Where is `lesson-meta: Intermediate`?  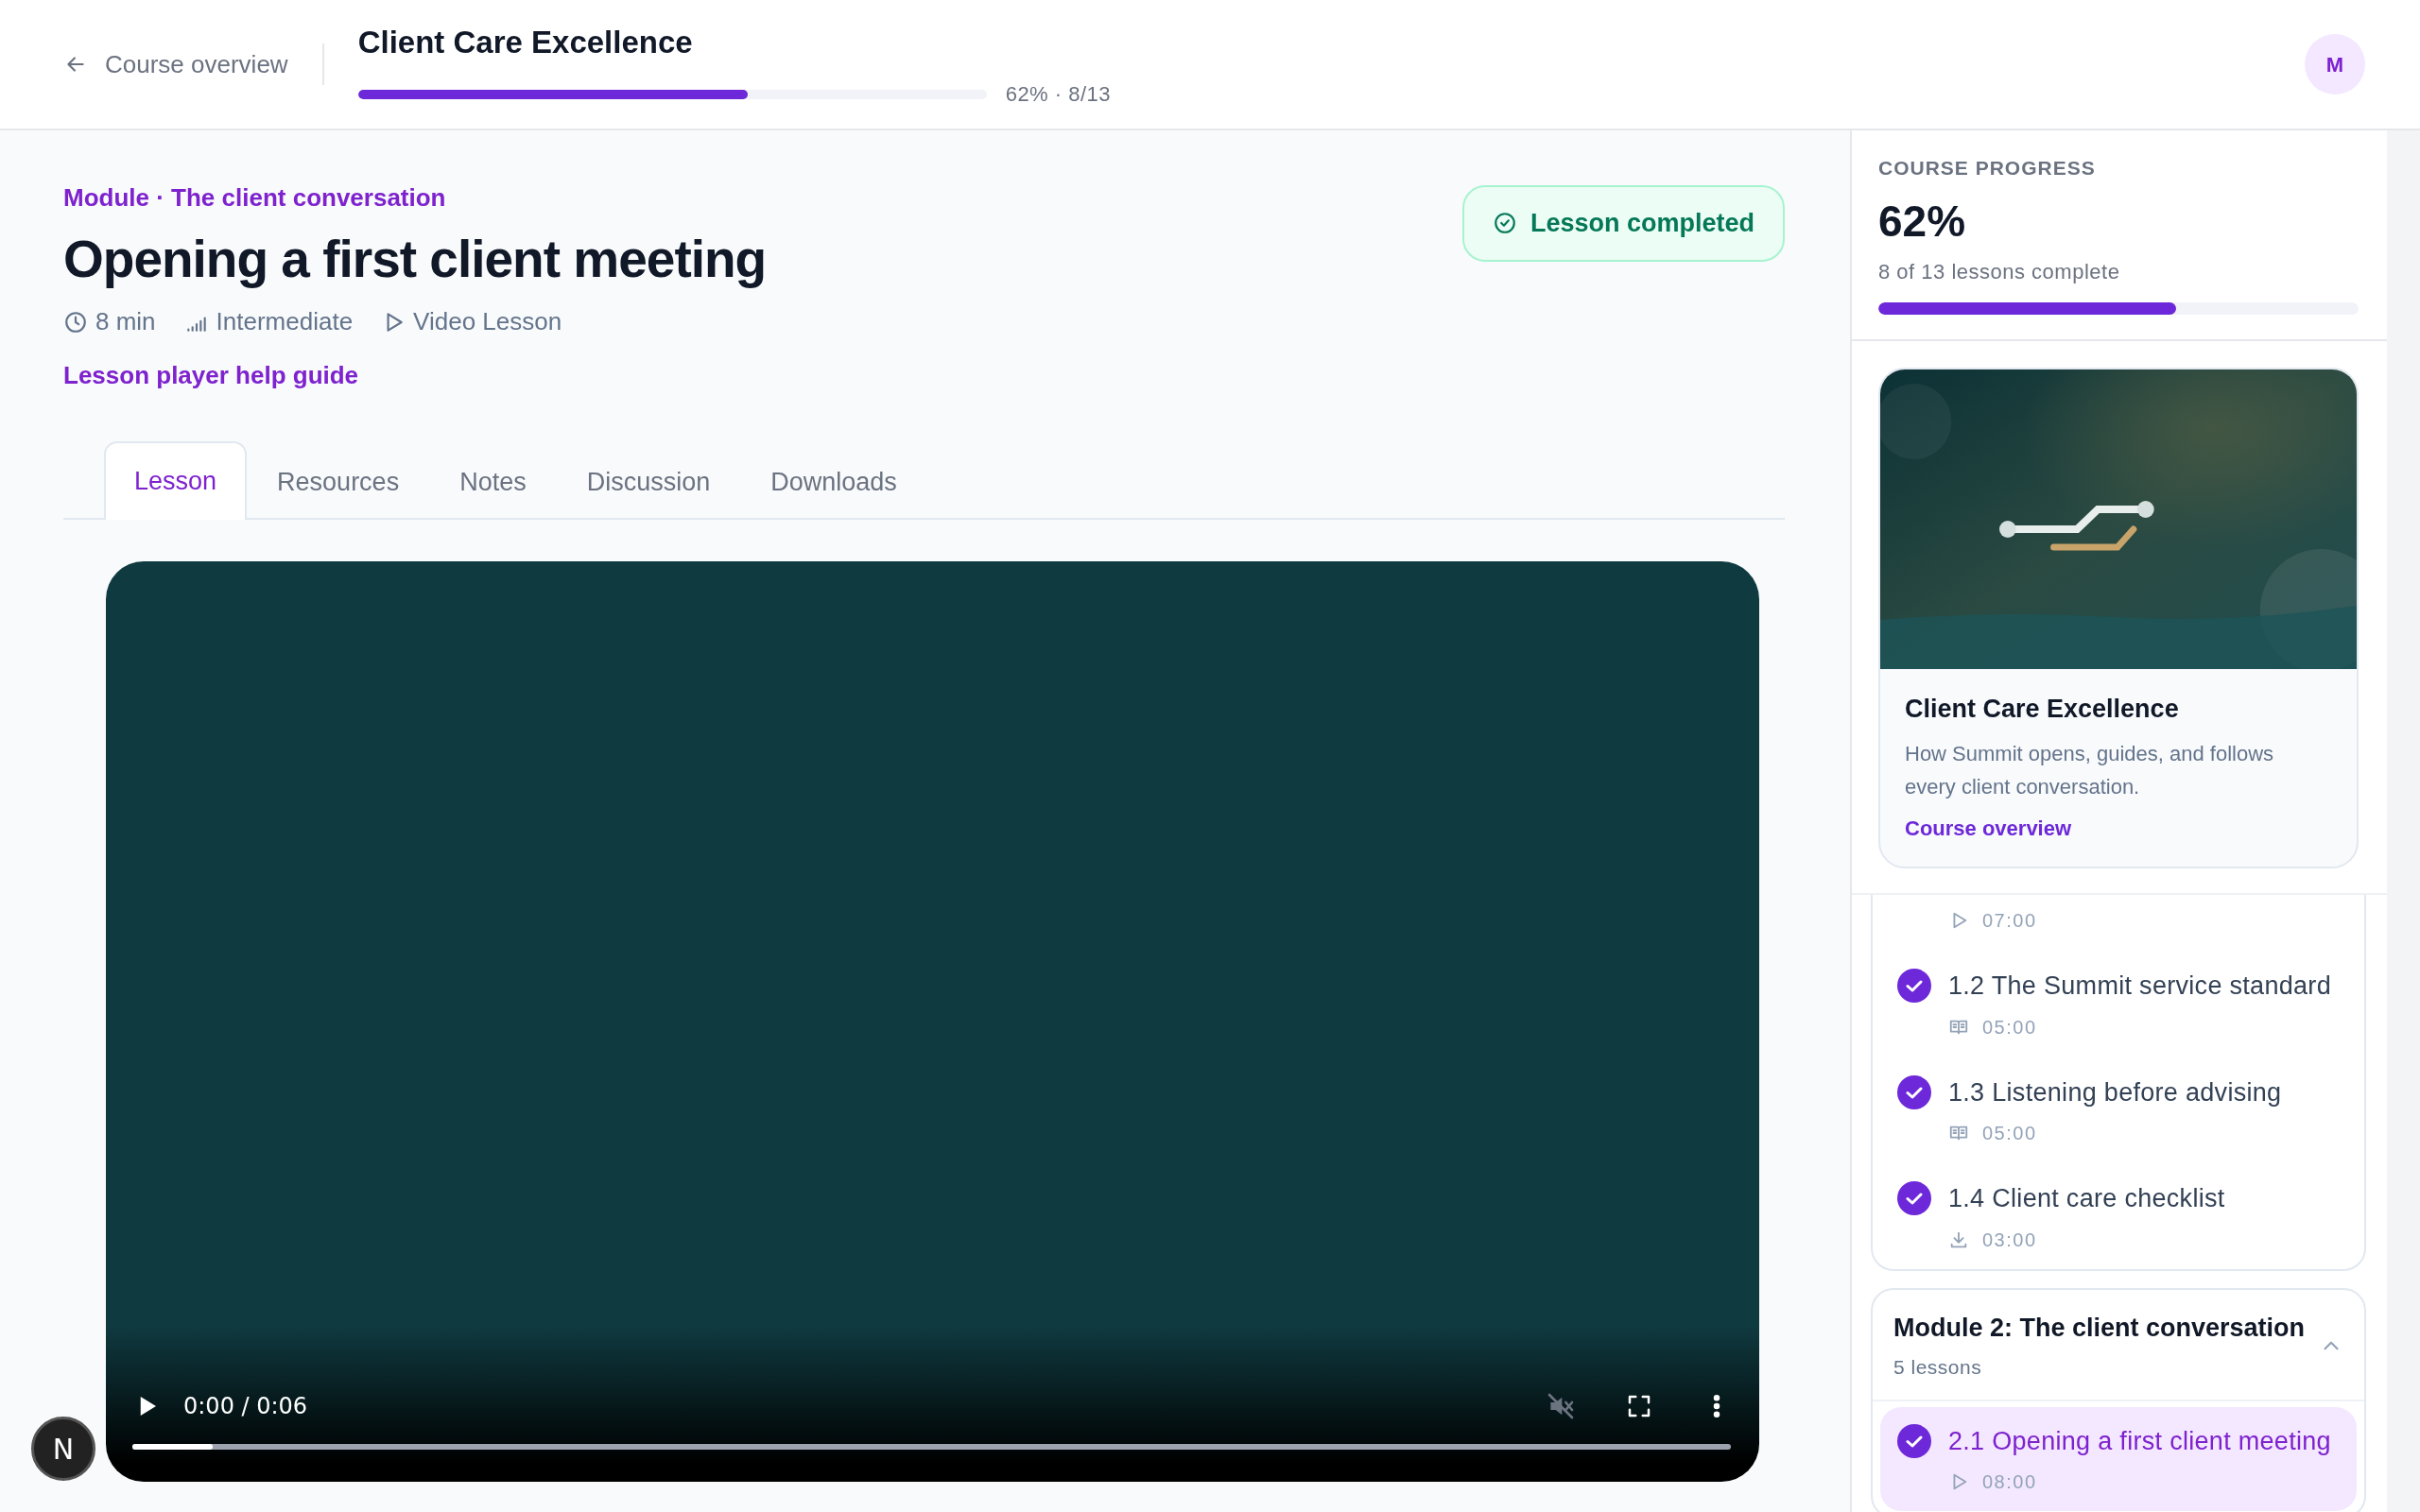
lesson-meta: Intermediate is located at coordinates (285, 321).